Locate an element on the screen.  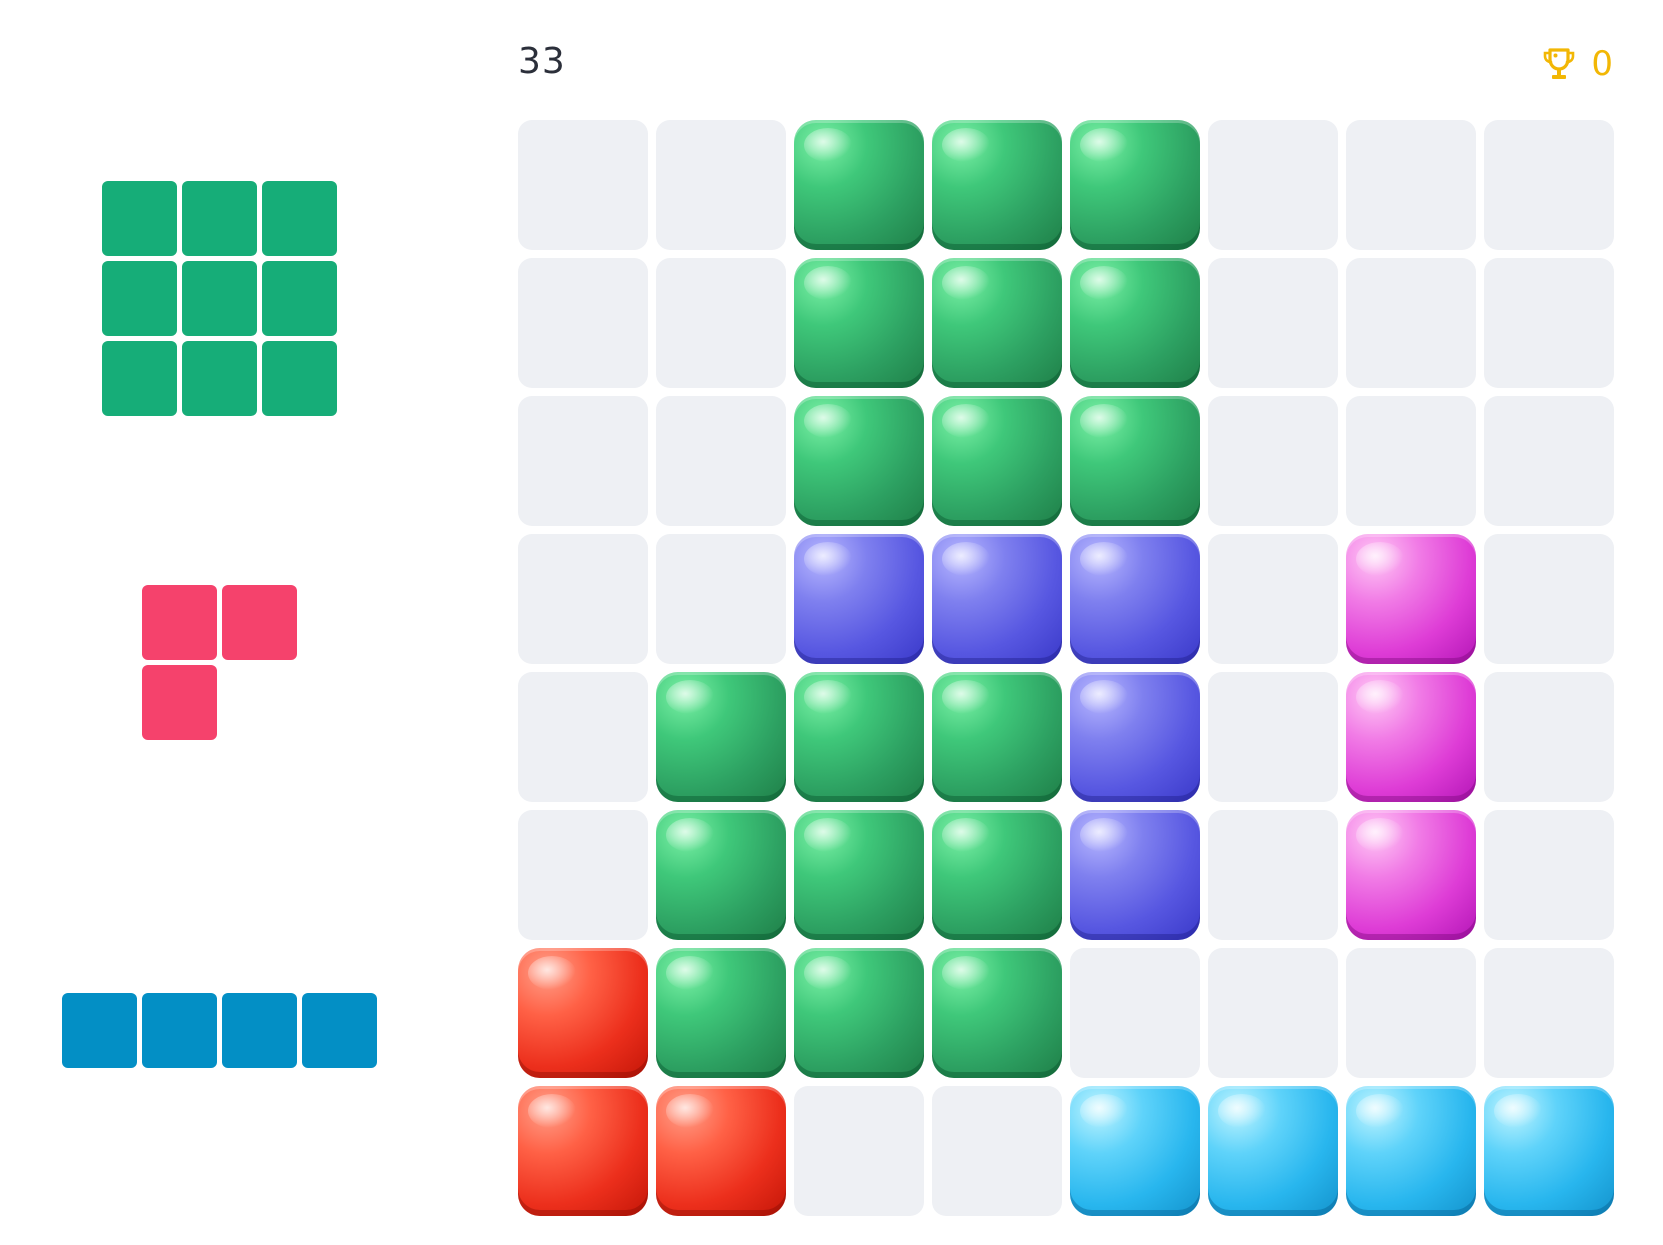
tray-piece-square-3x3 is located at coordinates (219, 298).